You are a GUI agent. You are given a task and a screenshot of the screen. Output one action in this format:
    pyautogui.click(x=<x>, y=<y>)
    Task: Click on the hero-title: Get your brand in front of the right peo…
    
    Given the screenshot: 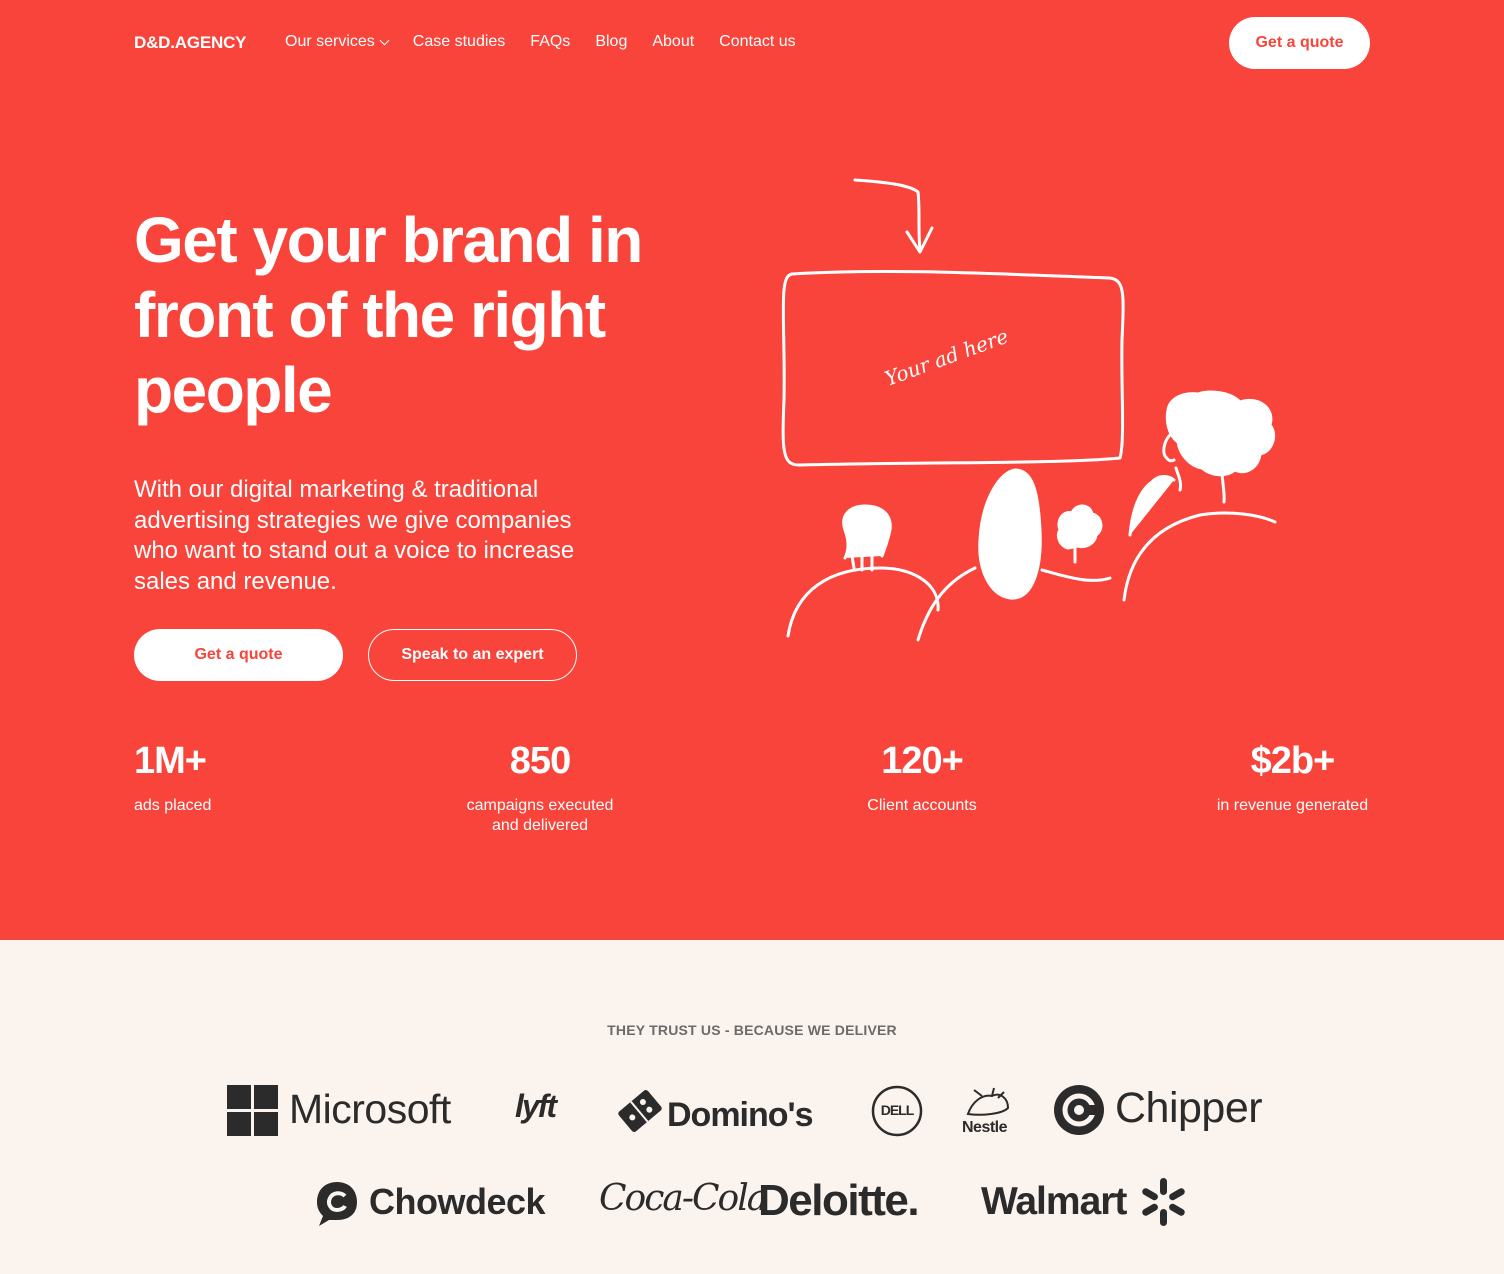 What is the action you would take?
    pyautogui.click(x=388, y=315)
    